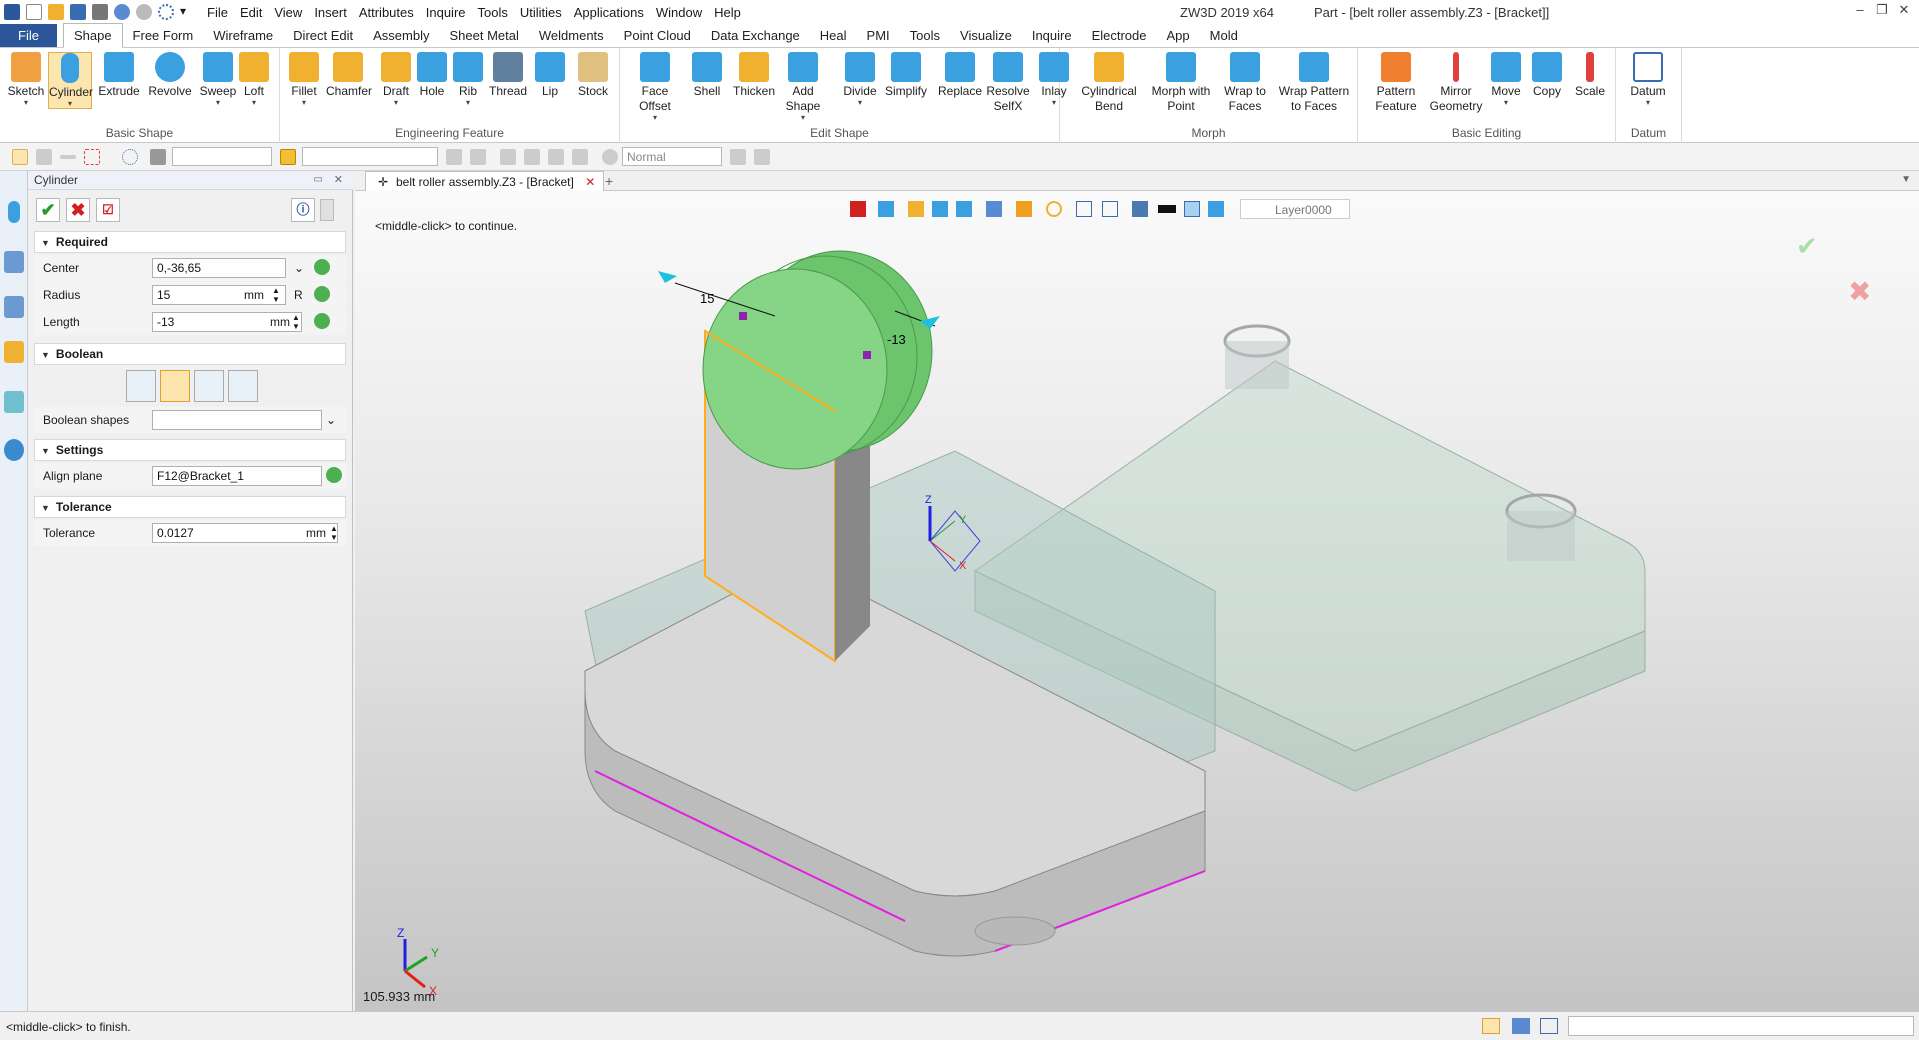 The image size is (1919, 1040). What do you see at coordinates (1314, 83) in the screenshot?
I see `wrap-pattern-button: Wrap Pattern to Faces` at bounding box center [1314, 83].